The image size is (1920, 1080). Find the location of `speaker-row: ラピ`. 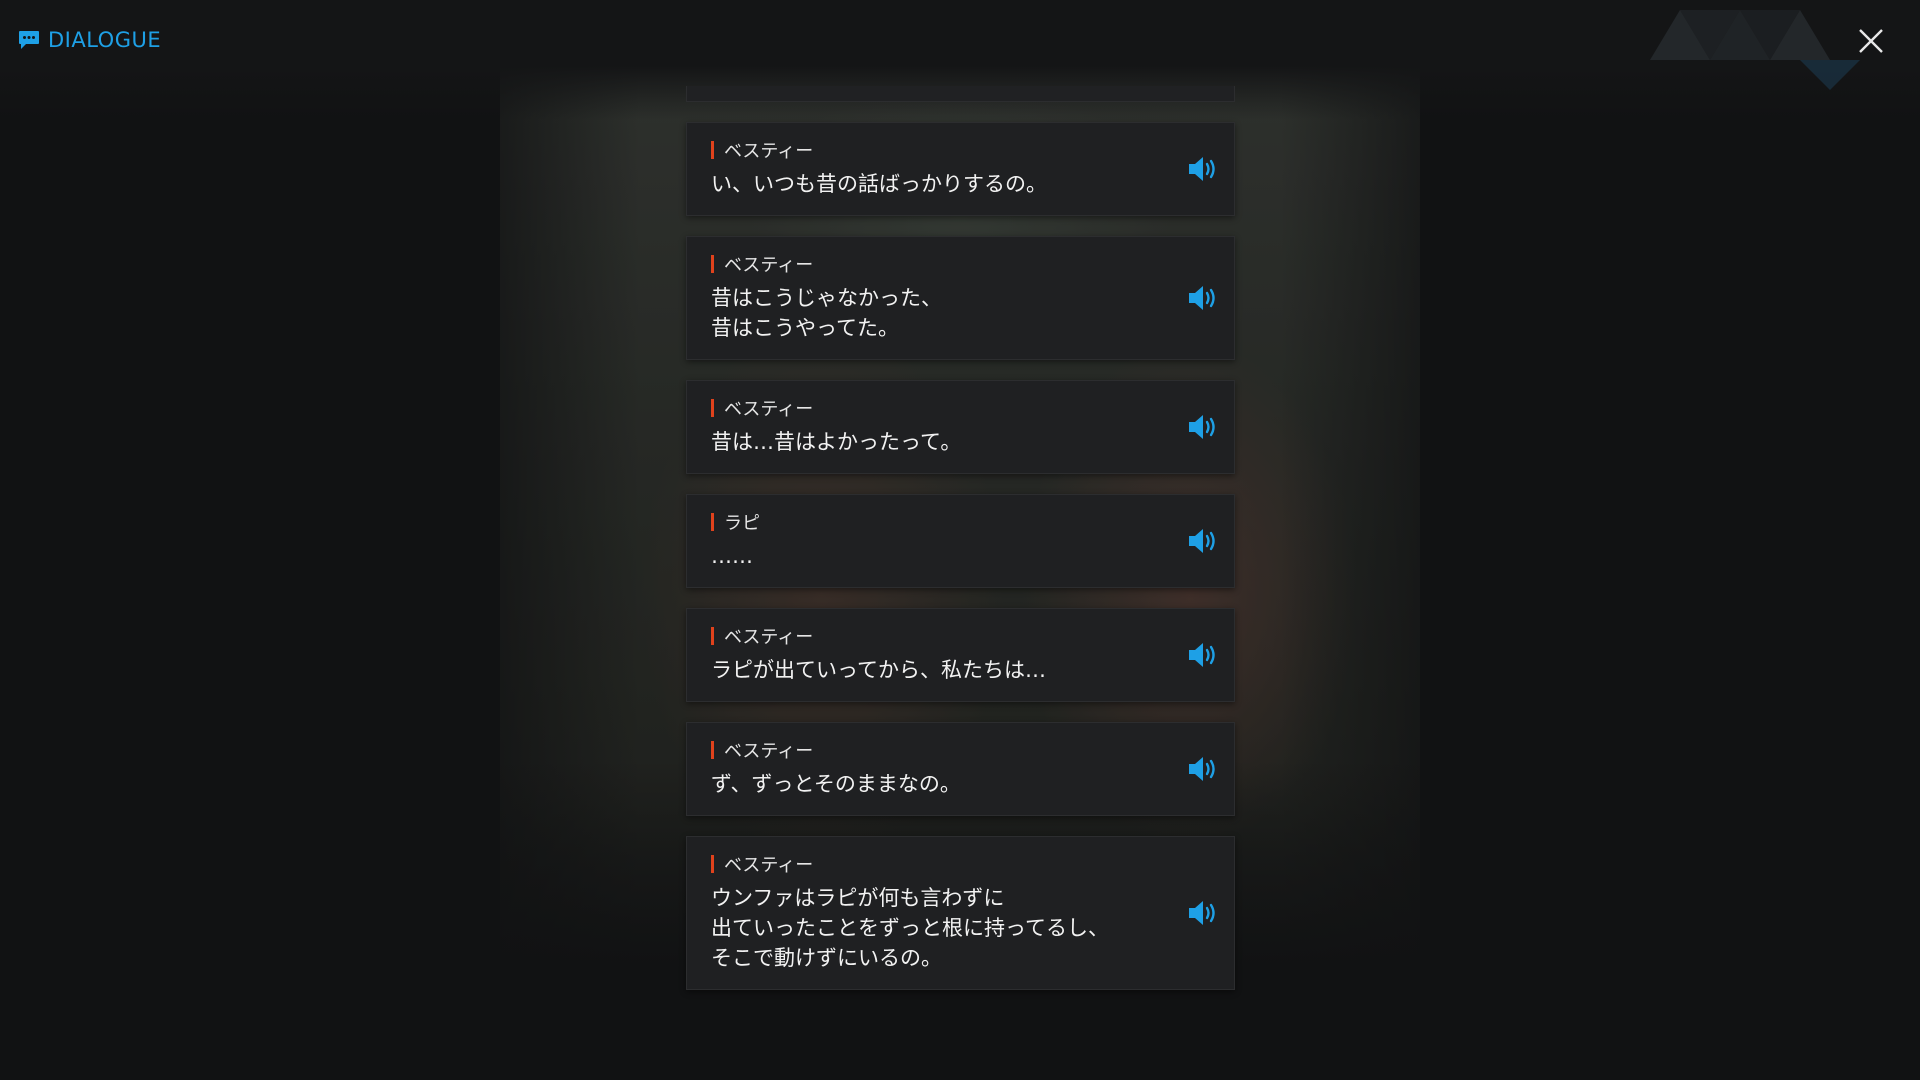

speaker-row: ラピ is located at coordinates (927, 522).